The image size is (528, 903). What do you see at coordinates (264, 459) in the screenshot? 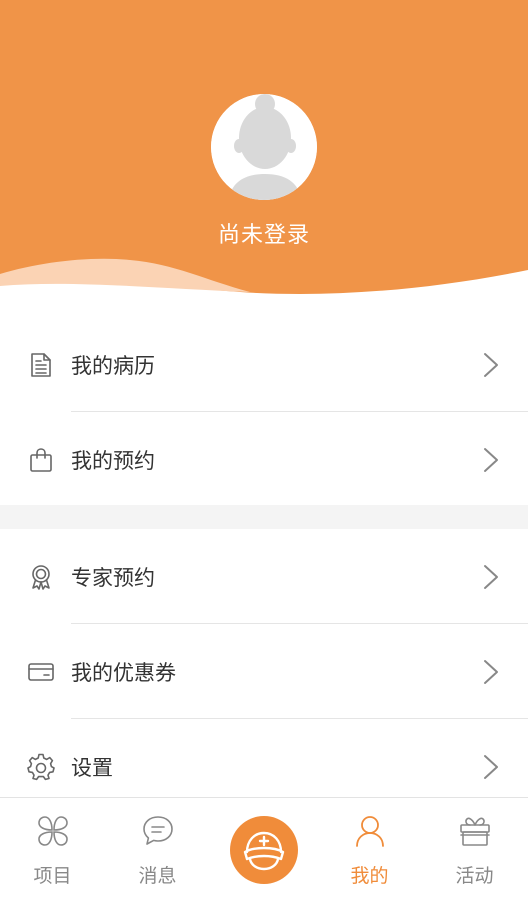
I see `menu-item-my-appointments: 我的预约` at bounding box center [264, 459].